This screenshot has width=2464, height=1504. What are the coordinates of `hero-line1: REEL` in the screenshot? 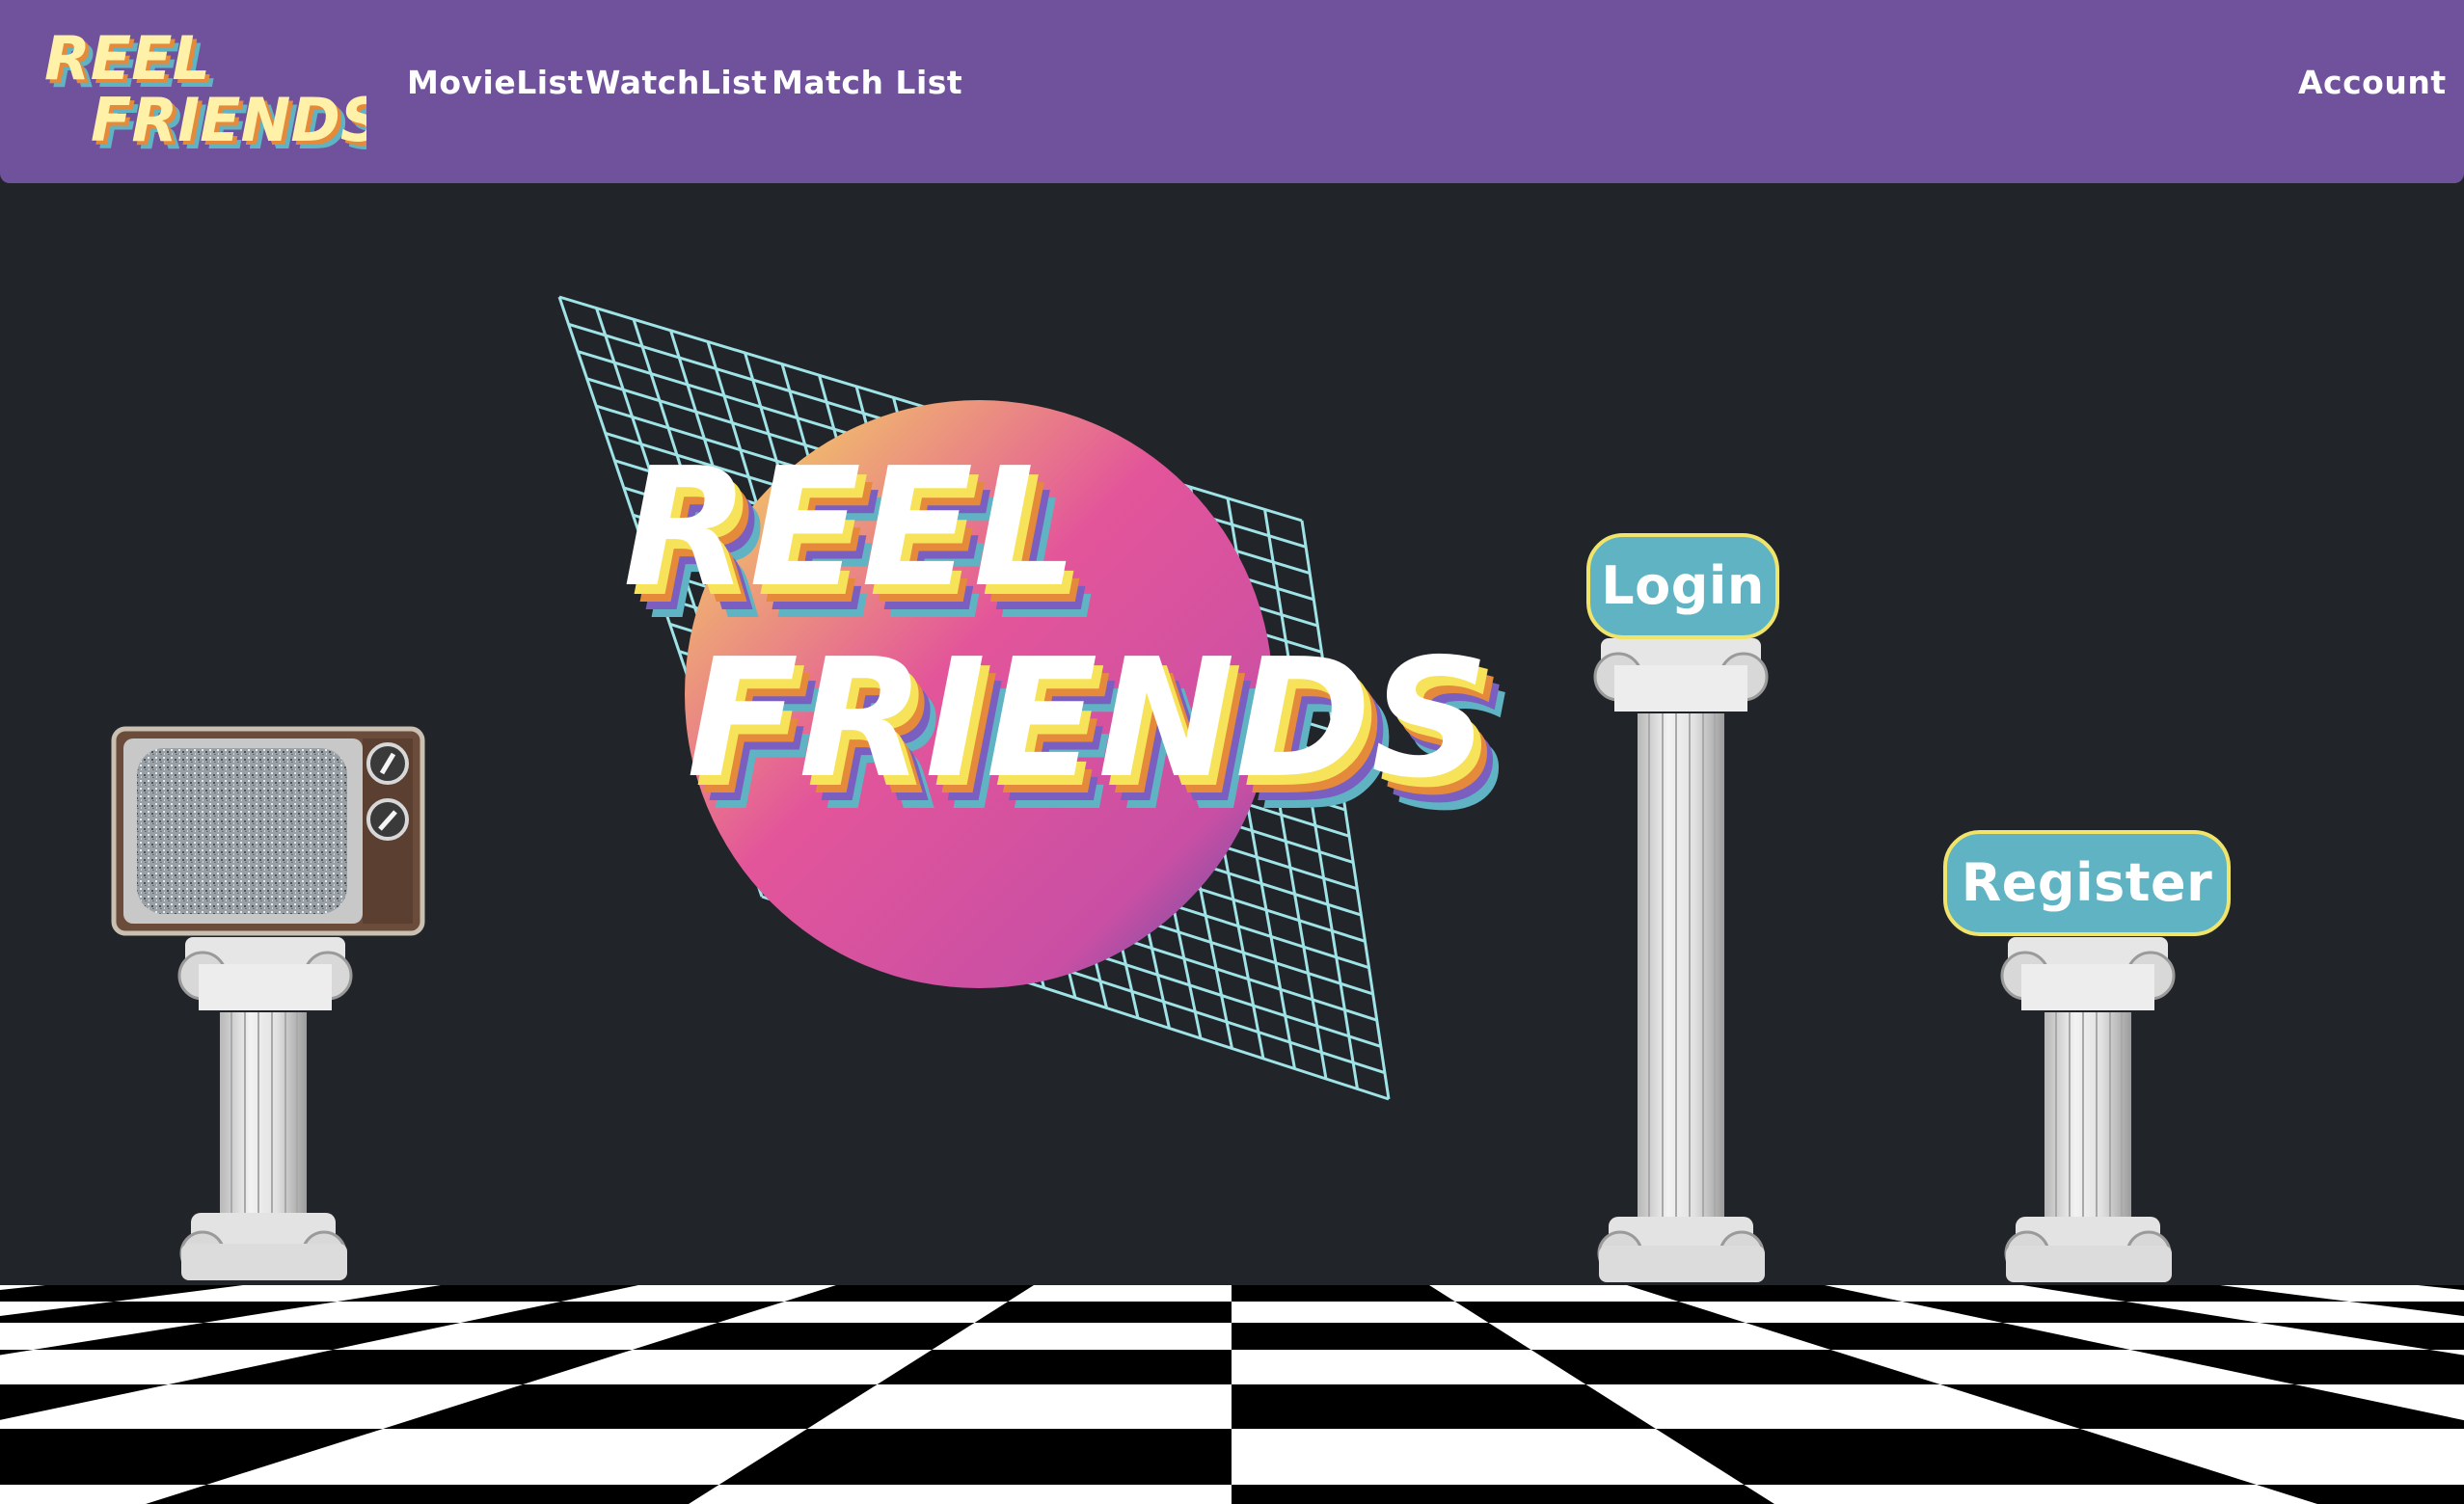 It's located at (850, 528).